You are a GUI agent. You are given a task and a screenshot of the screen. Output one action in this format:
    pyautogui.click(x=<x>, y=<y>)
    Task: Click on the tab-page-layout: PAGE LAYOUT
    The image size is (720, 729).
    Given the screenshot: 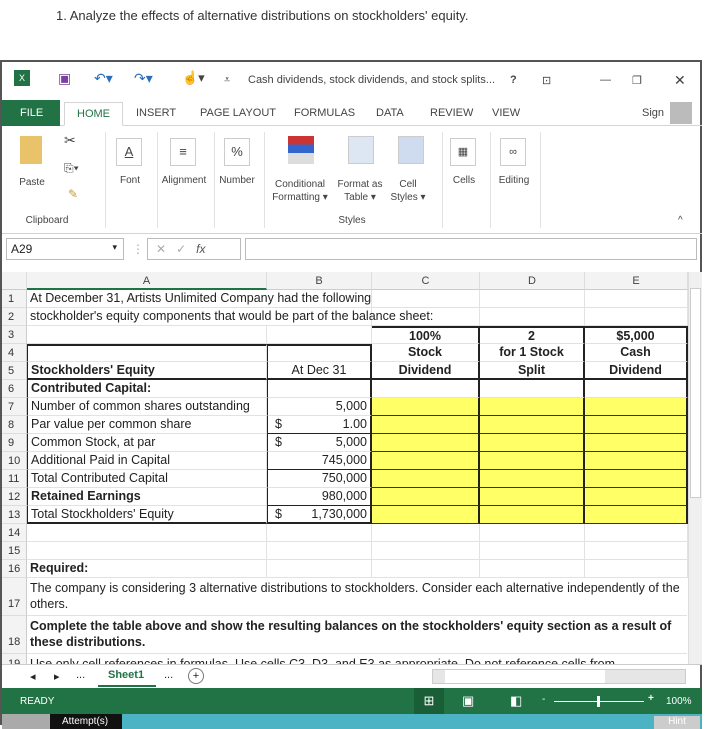 What is the action you would take?
    pyautogui.click(x=238, y=113)
    